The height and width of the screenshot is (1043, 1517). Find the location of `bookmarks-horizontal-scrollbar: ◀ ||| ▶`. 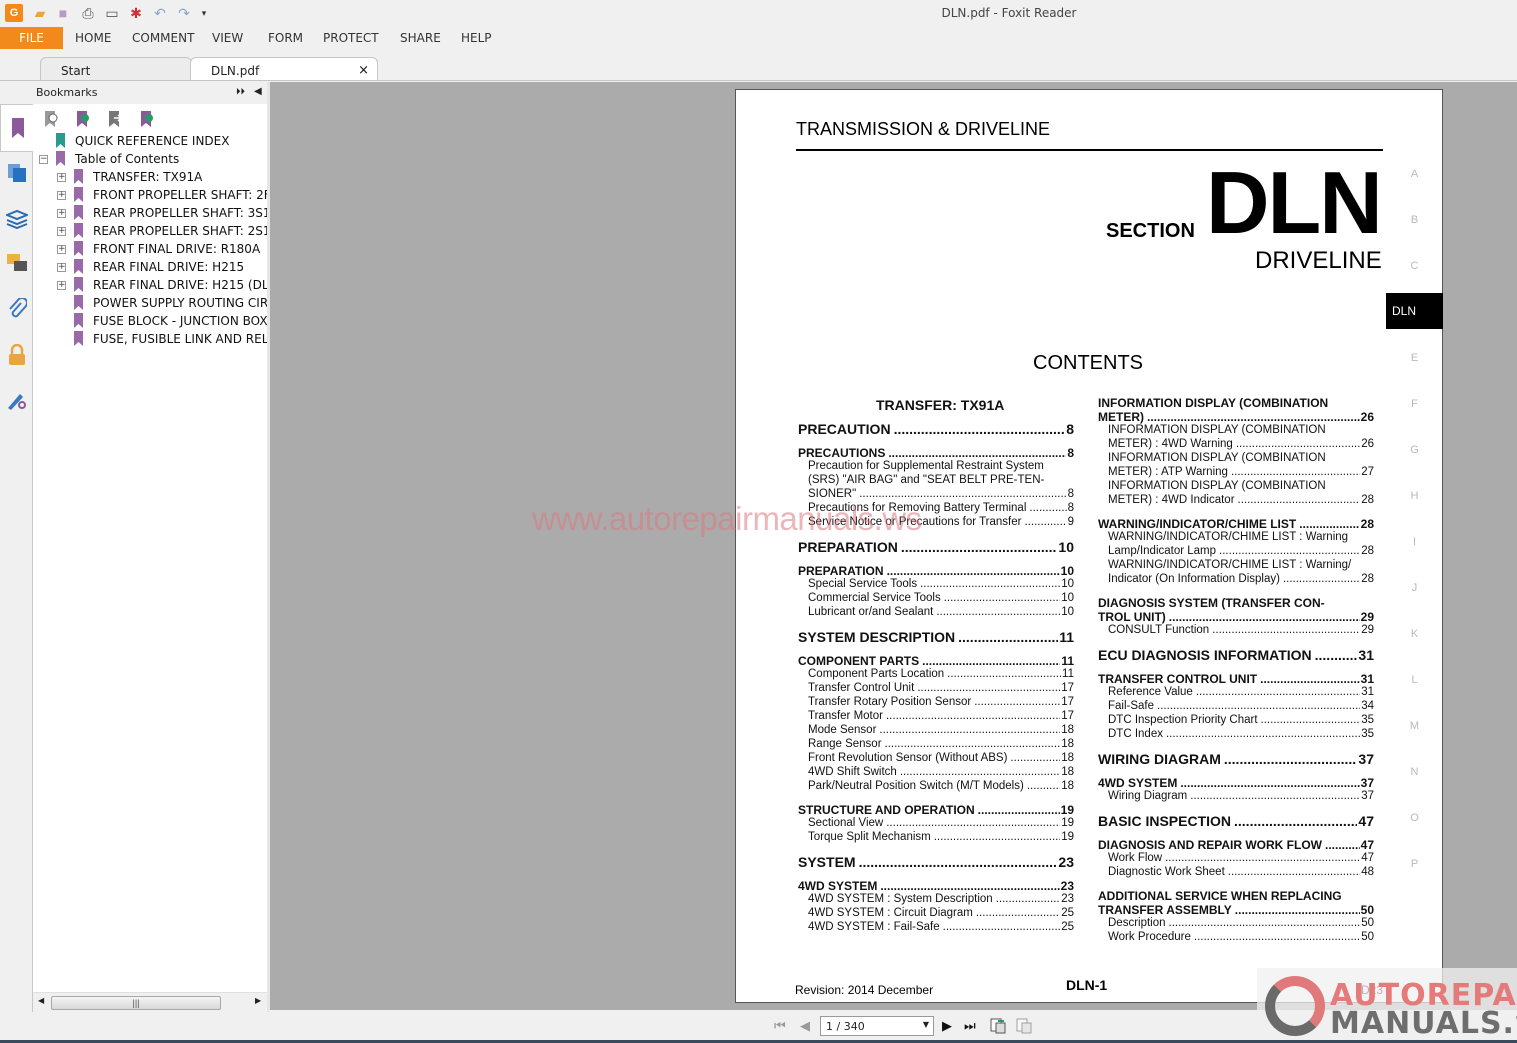

bookmarks-horizontal-scrollbar: ◀ ||| ▶ is located at coordinates (150, 1002).